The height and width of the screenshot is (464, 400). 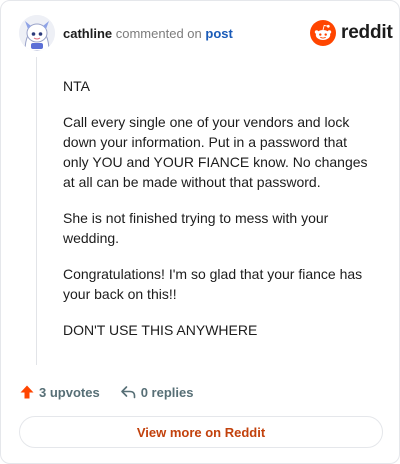 I want to click on avatar-illustration, so click(x=37, y=33).